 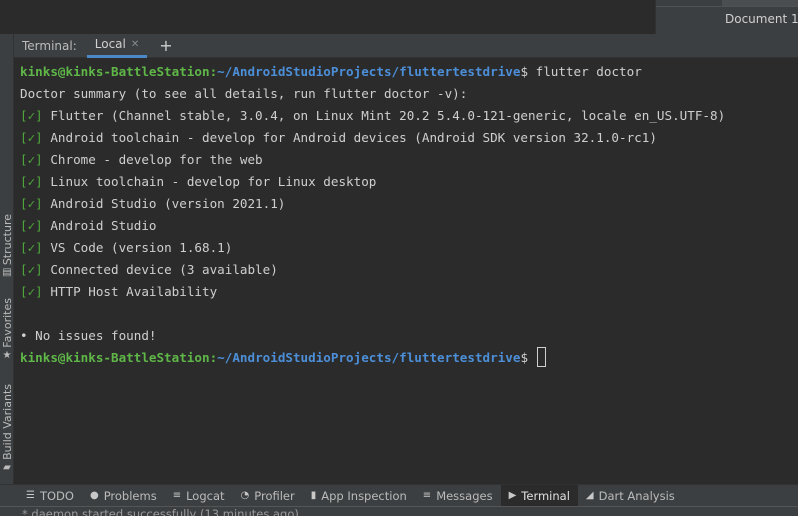 What do you see at coordinates (399, 17) in the screenshot?
I see `editor-area: Document 1/` at bounding box center [399, 17].